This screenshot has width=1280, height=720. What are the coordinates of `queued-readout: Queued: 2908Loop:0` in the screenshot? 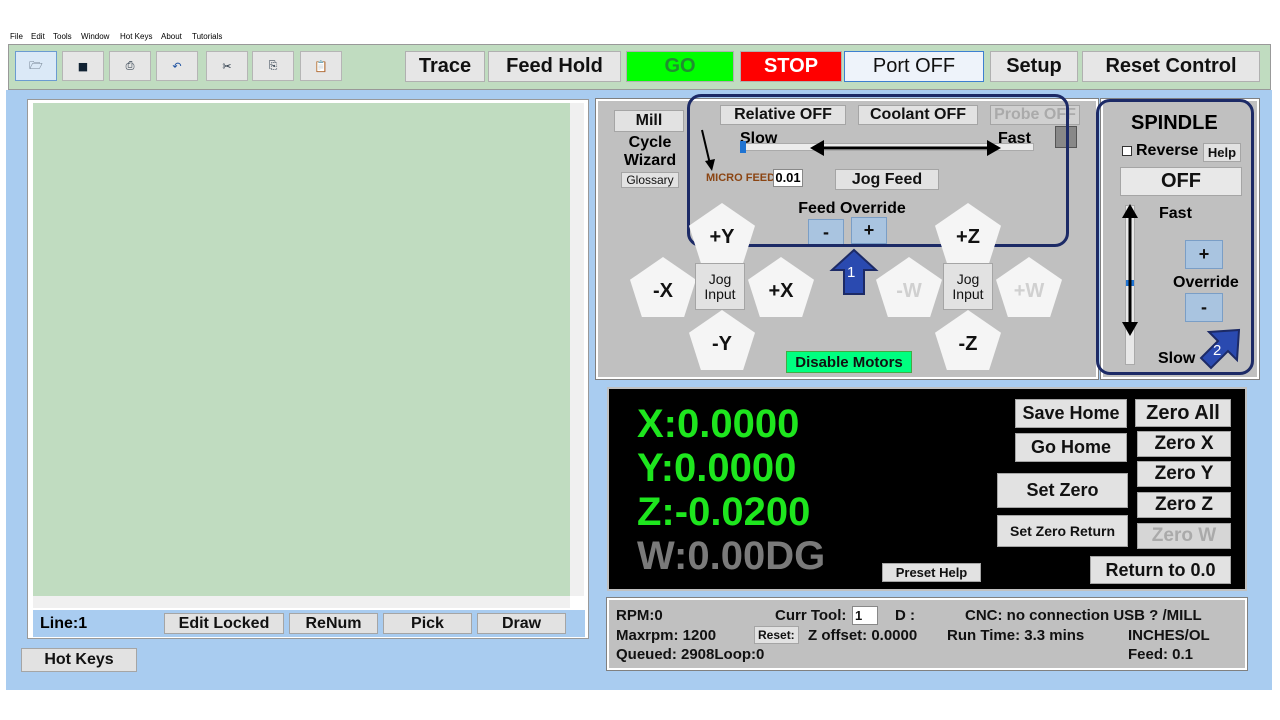 It's located at (690, 654).